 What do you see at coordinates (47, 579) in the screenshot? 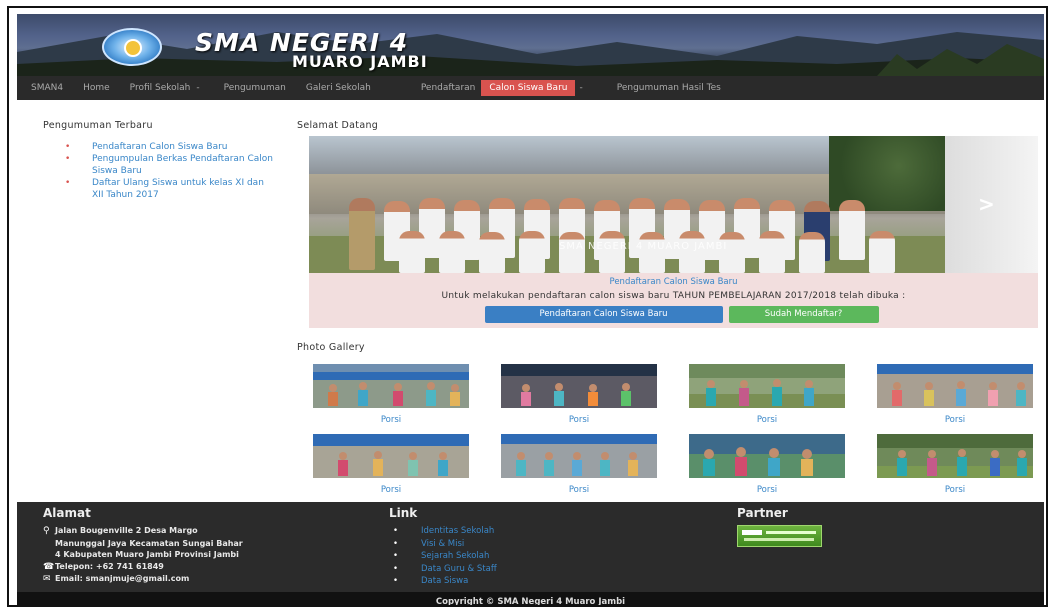
I see `email-icon: ✉` at bounding box center [47, 579].